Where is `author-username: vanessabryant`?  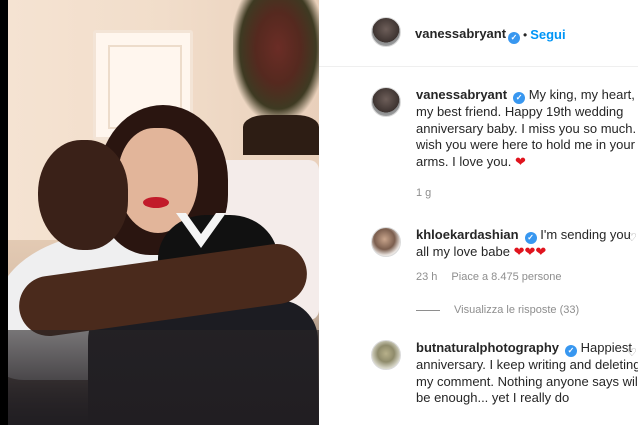
author-username: vanessabryant is located at coordinates (460, 33).